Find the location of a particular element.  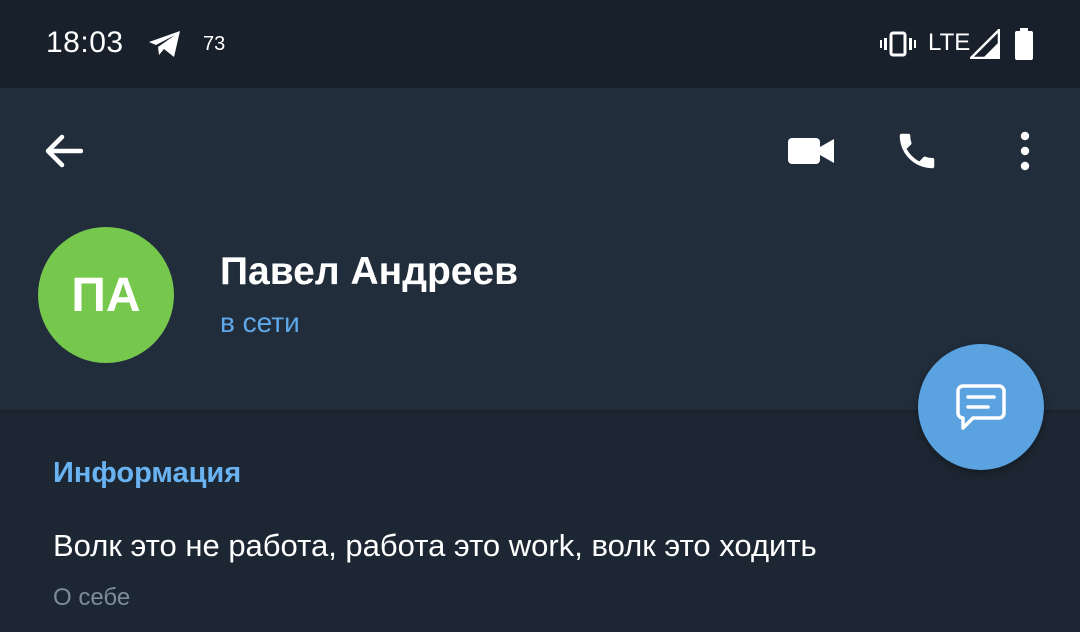

vibrate-icon is located at coordinates (898, 44).